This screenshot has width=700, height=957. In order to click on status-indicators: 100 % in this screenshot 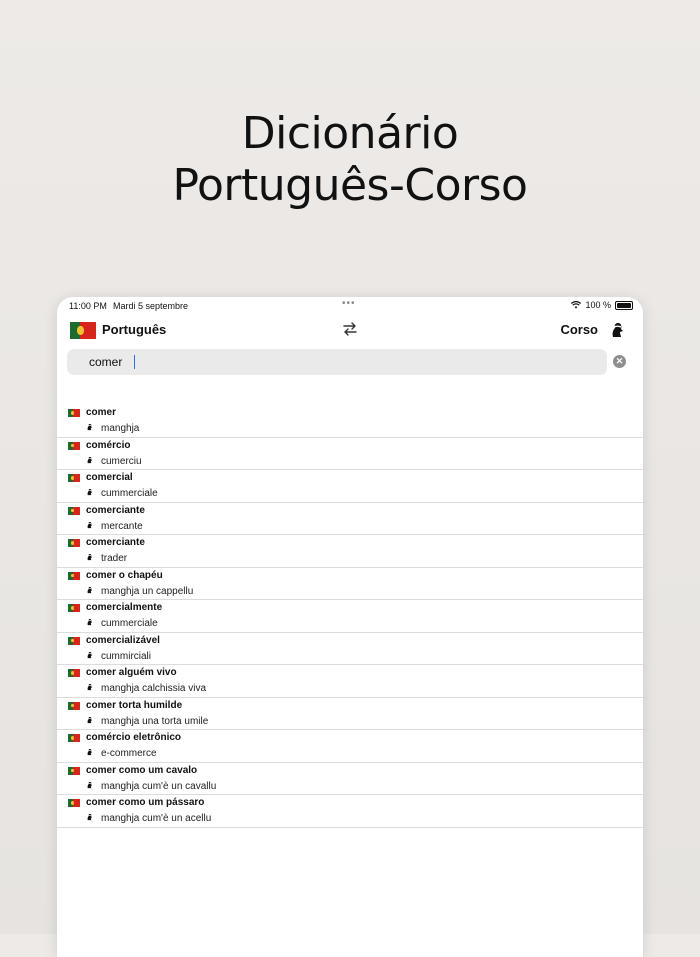, I will do `click(602, 305)`.